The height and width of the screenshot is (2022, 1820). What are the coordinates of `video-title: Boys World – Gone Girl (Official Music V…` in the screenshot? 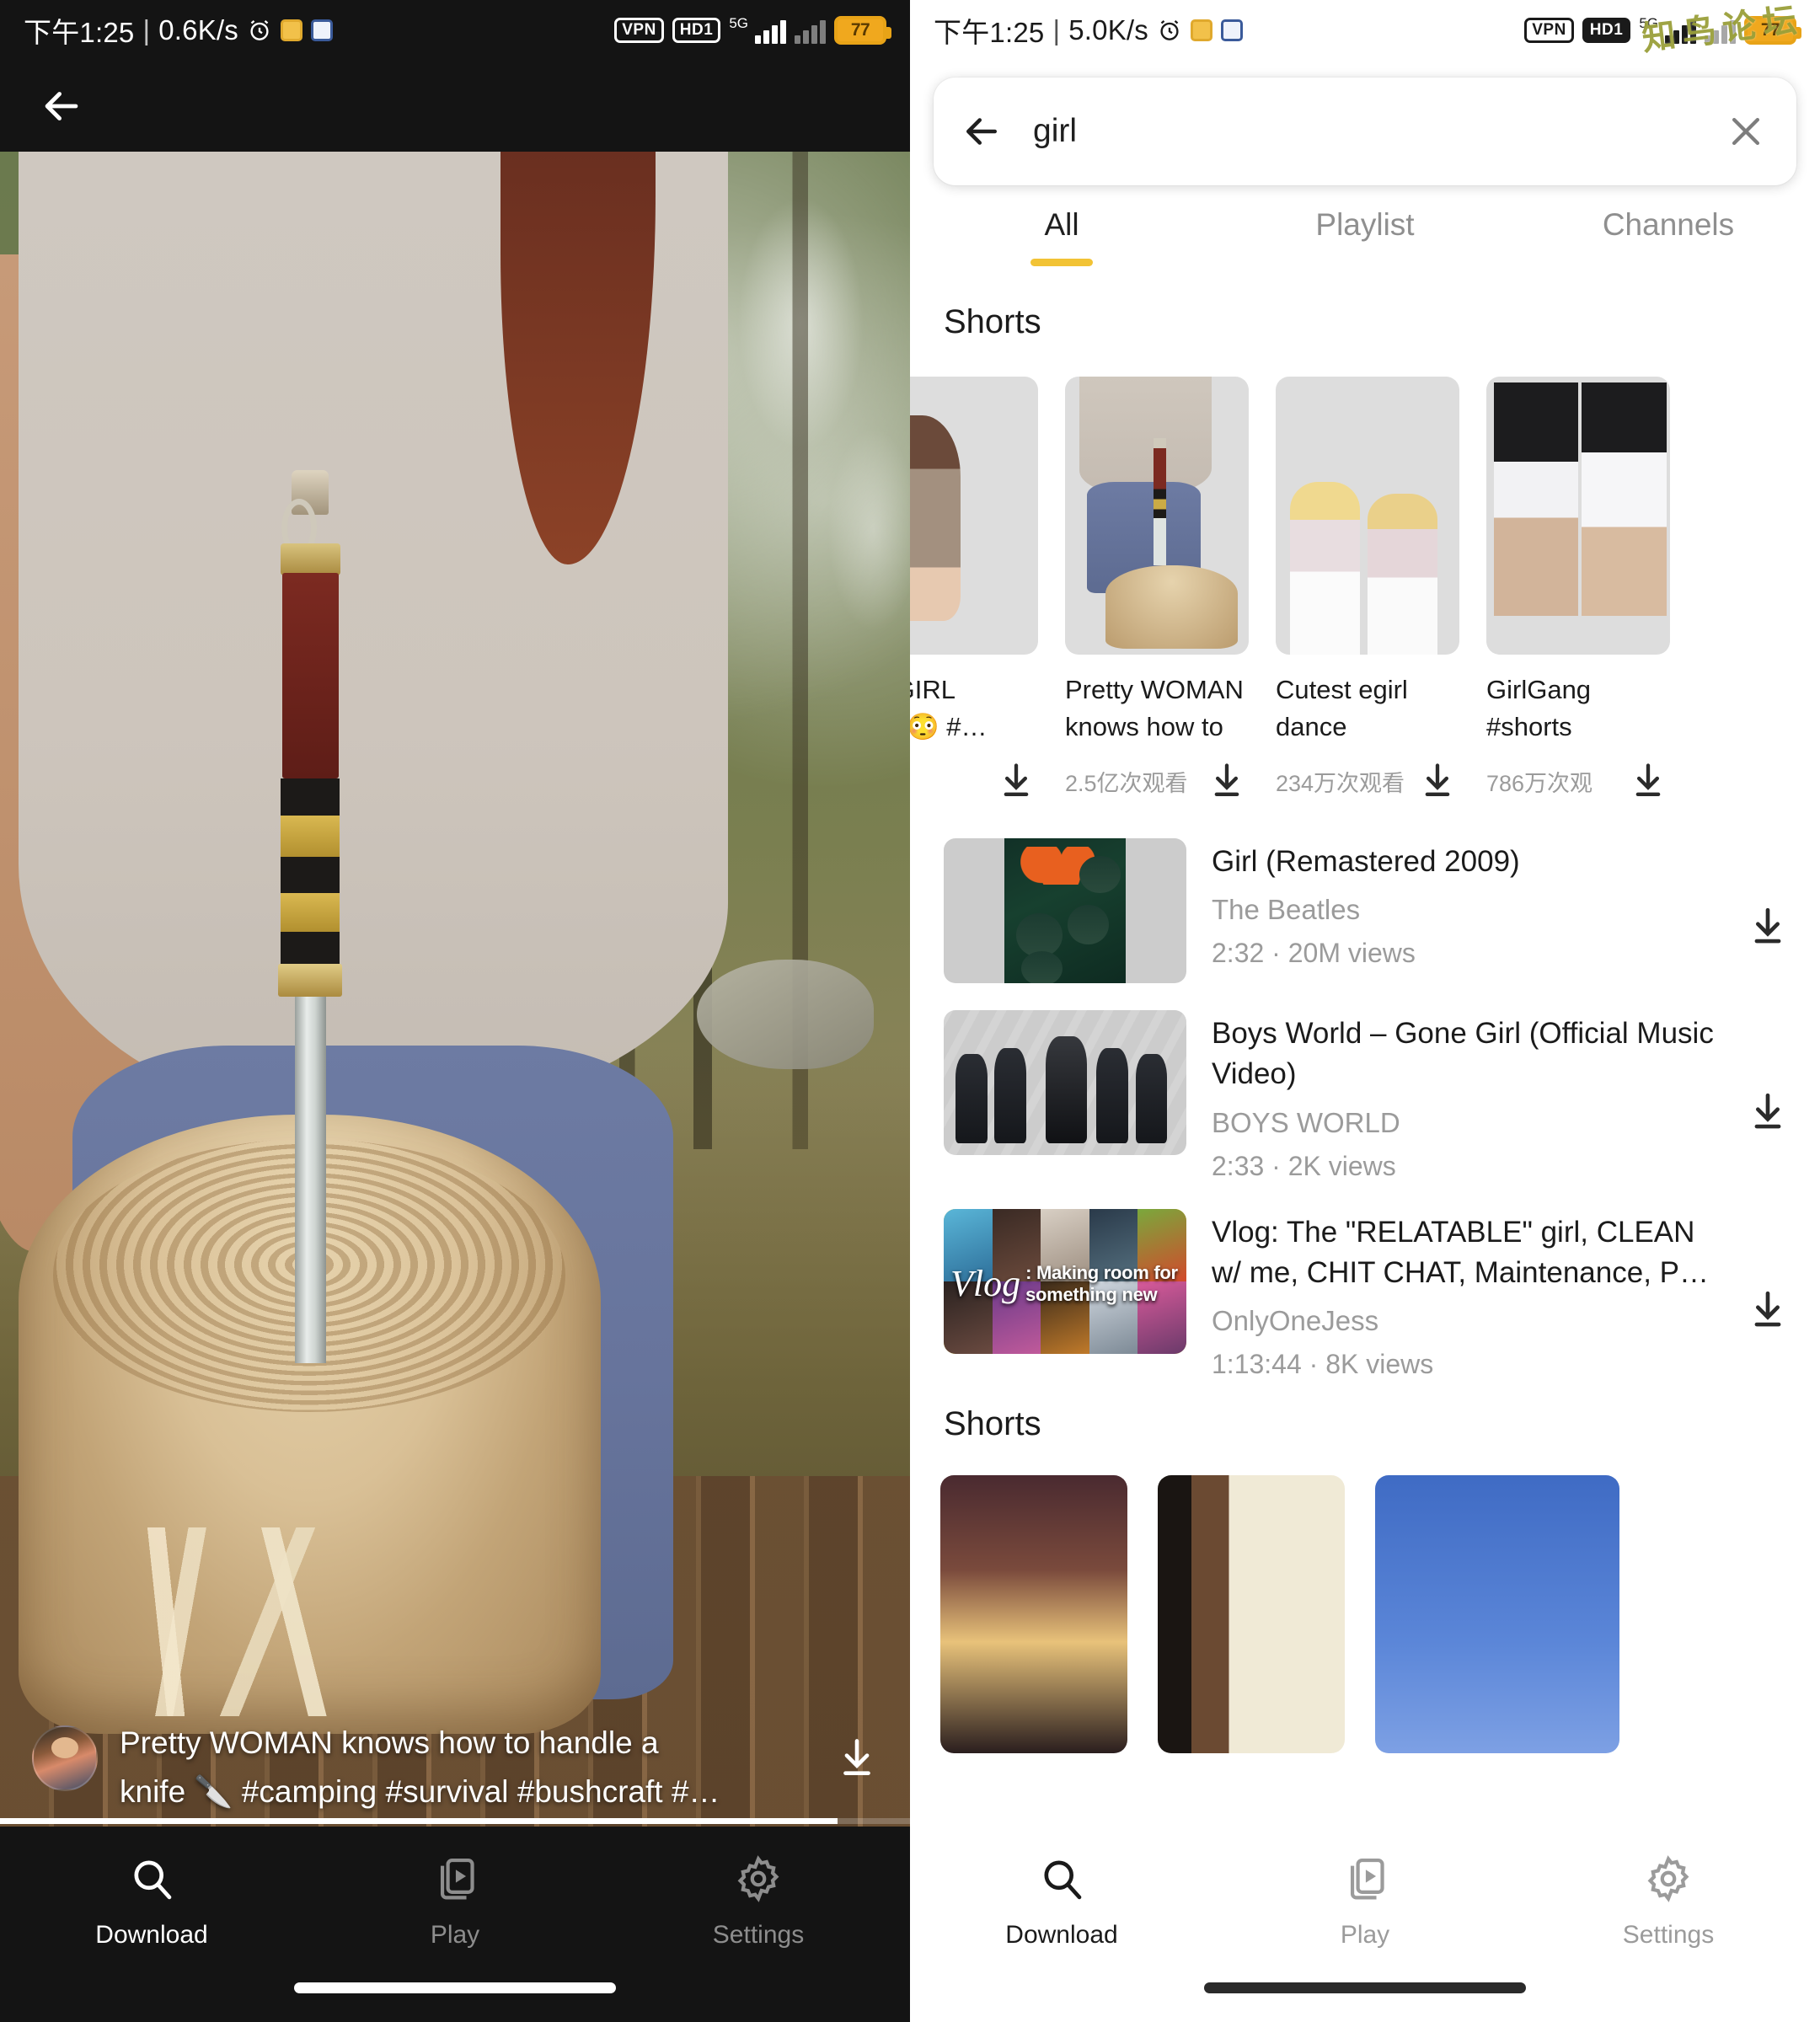 It's located at (1463, 1054).